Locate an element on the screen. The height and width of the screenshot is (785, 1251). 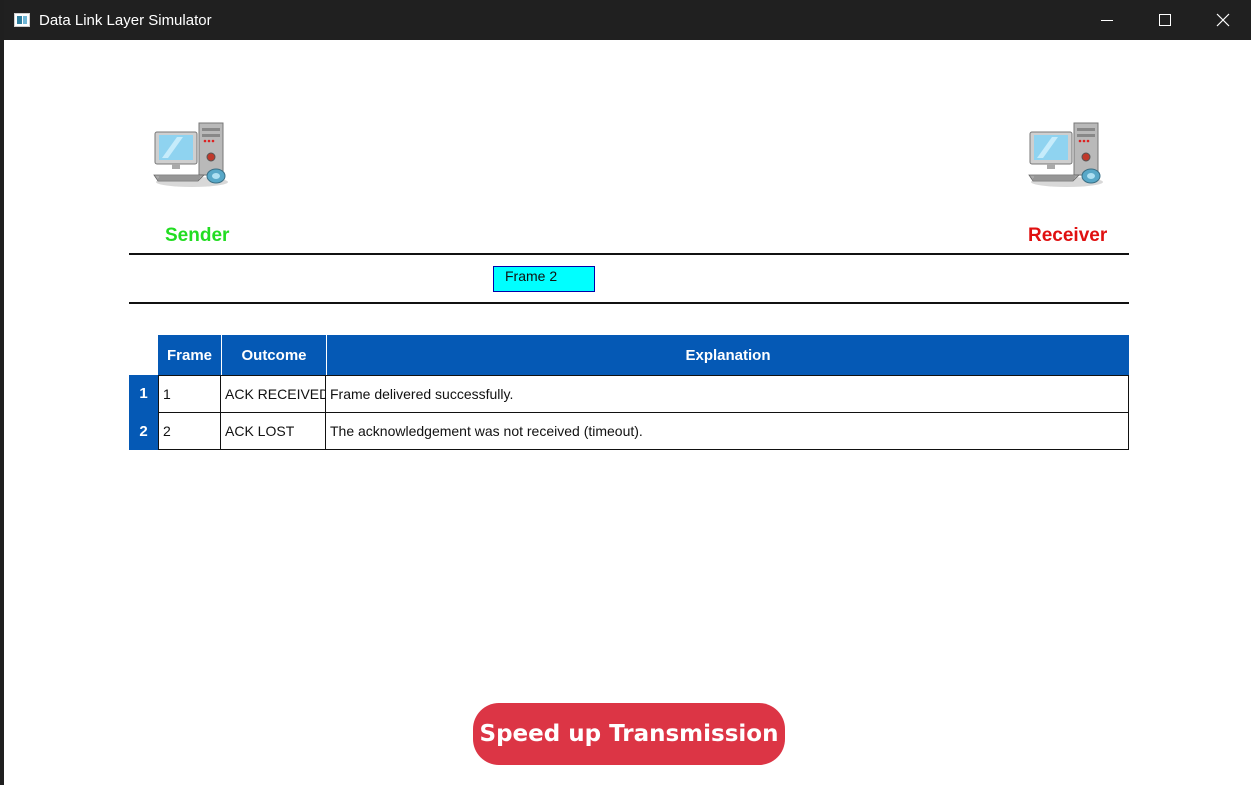
row-header: 1 is located at coordinates (143, 393).